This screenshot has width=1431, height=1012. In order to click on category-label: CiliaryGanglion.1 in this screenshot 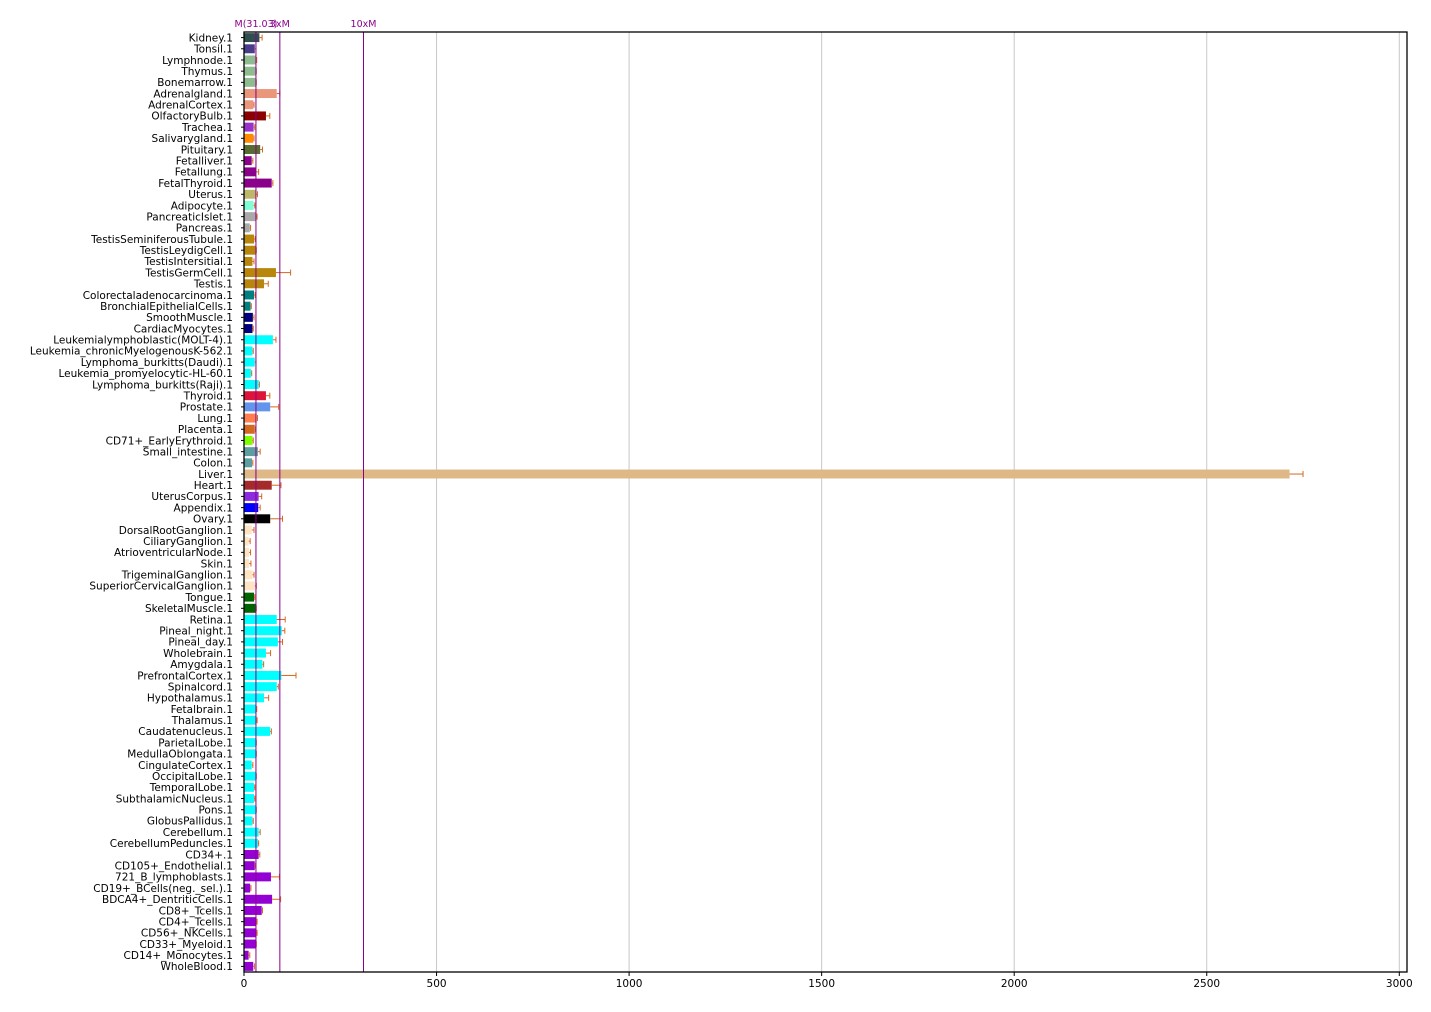, I will do `click(188, 542)`.